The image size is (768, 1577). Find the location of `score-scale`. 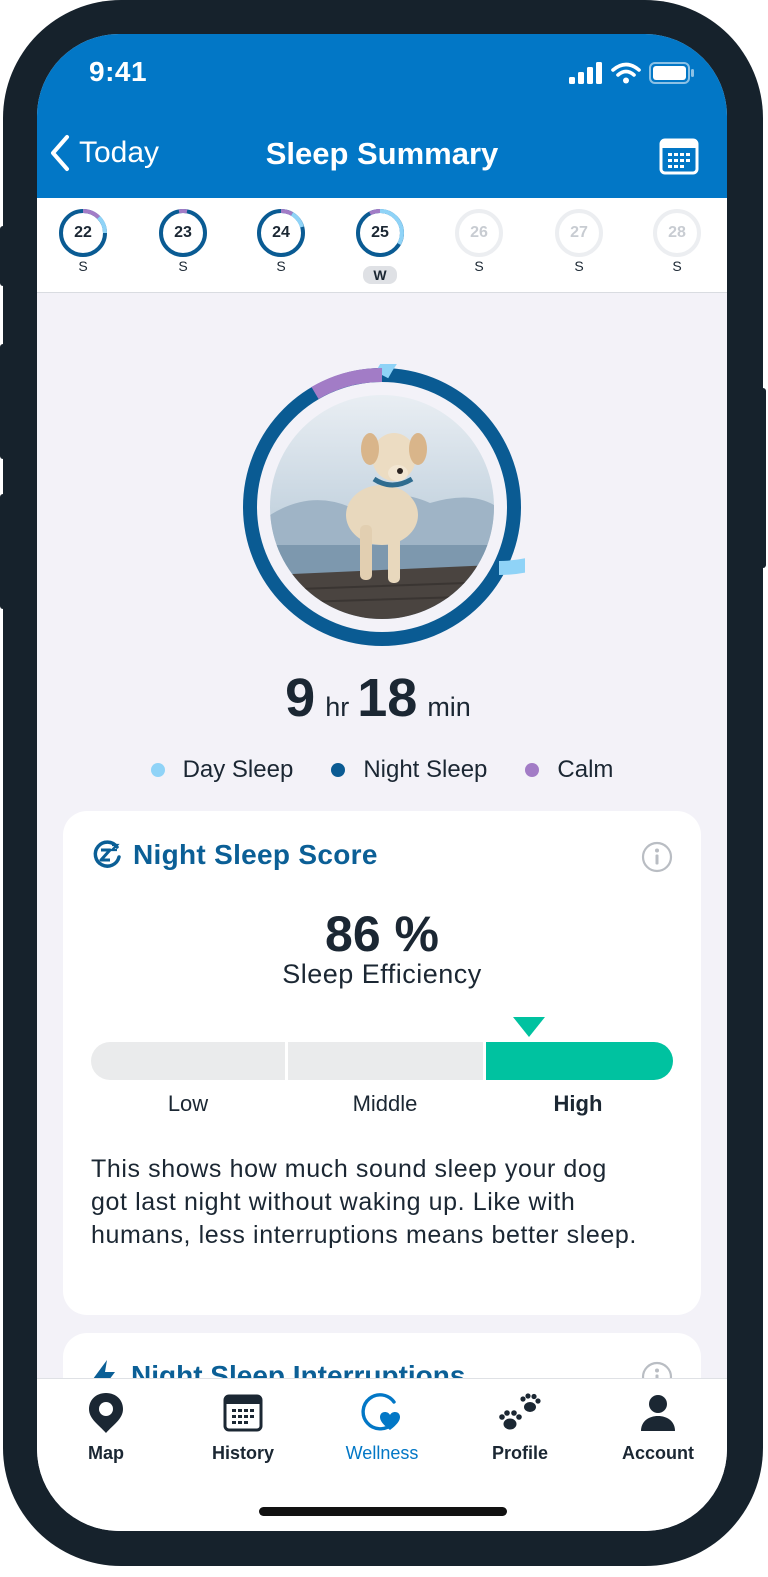

score-scale is located at coordinates (382, 1061).